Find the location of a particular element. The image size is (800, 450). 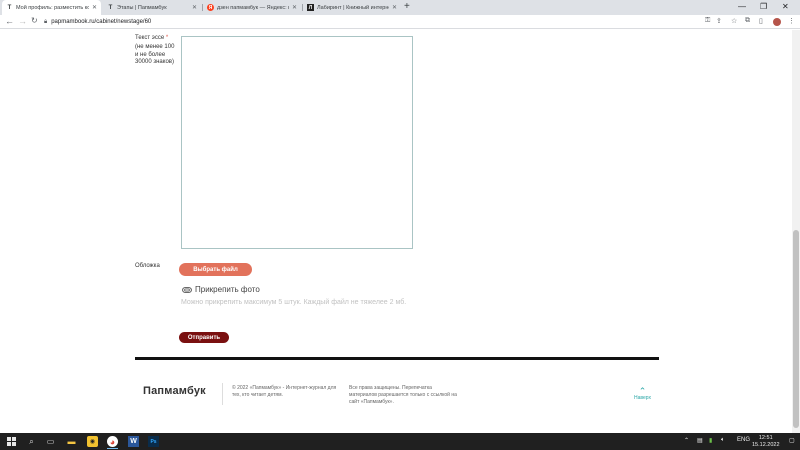

tab-stages: Т Этапы | Папмамбук ✕ is located at coordinates (152, 7).